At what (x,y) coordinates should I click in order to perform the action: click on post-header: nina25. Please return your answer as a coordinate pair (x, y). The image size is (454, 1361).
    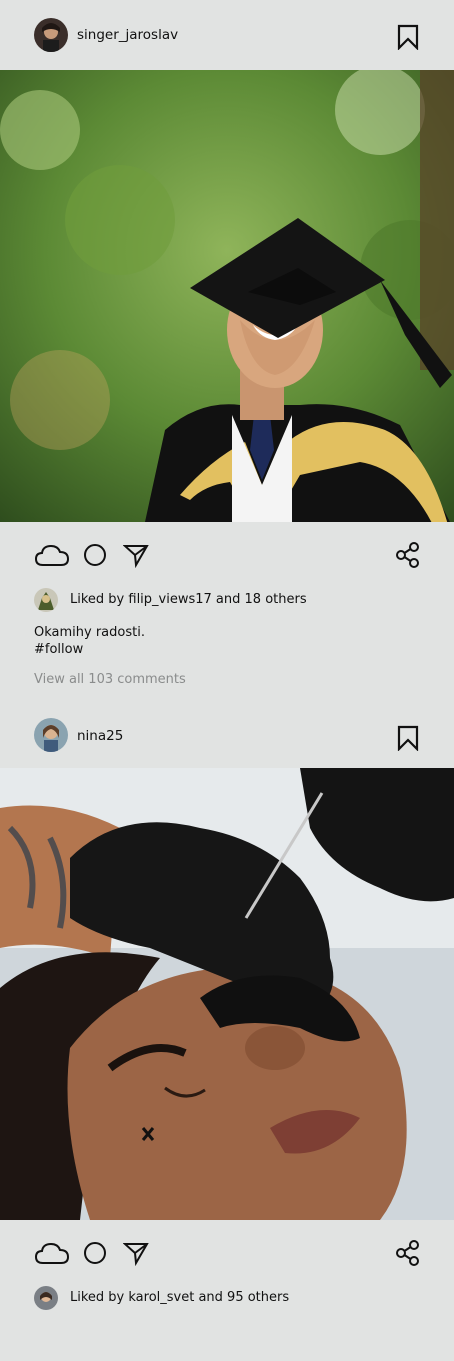
    Looking at the image, I should click on (227, 733).